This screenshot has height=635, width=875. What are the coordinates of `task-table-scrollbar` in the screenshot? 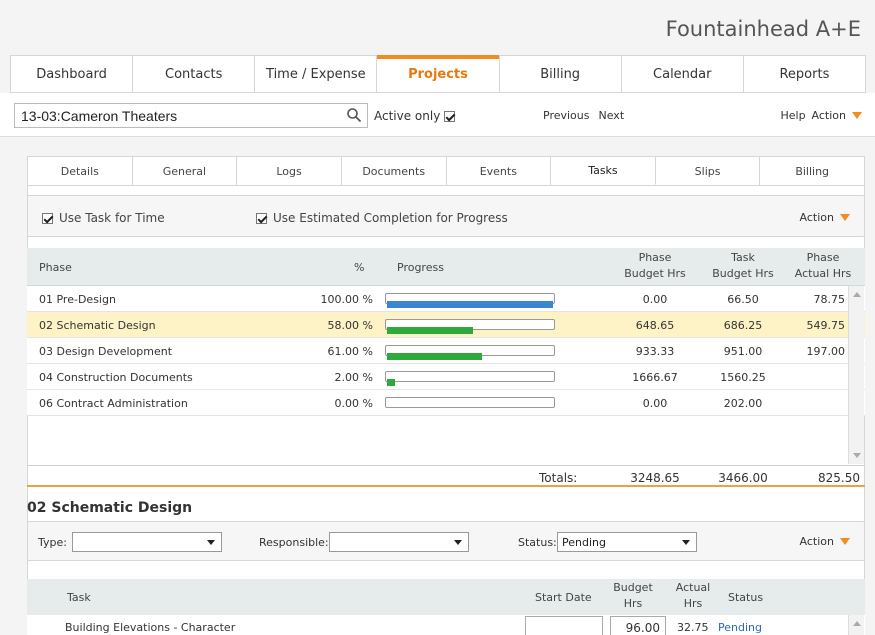 It's located at (856, 625).